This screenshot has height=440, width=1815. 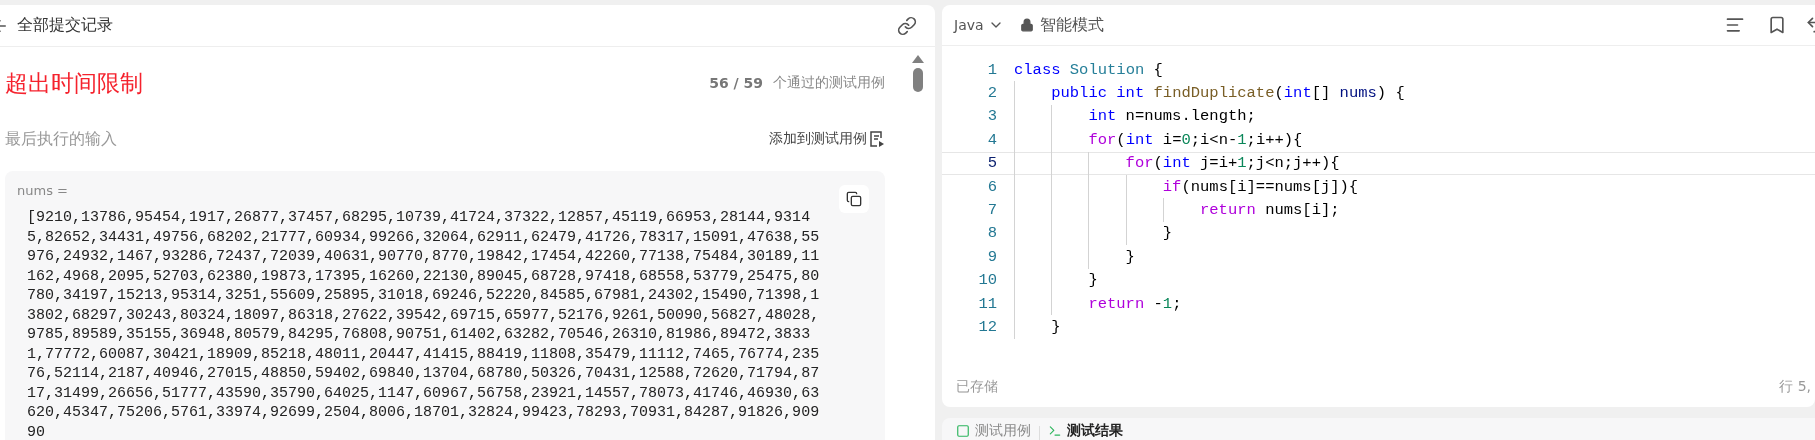 What do you see at coordinates (992, 210) in the screenshot?
I see `line-number: 7` at bounding box center [992, 210].